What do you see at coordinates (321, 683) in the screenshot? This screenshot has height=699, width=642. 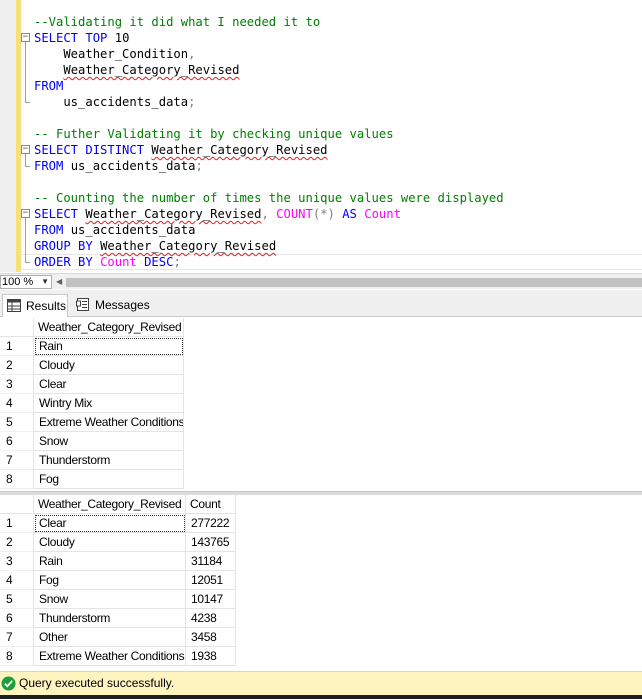 I see `status-bar: Query executed successfully.` at bounding box center [321, 683].